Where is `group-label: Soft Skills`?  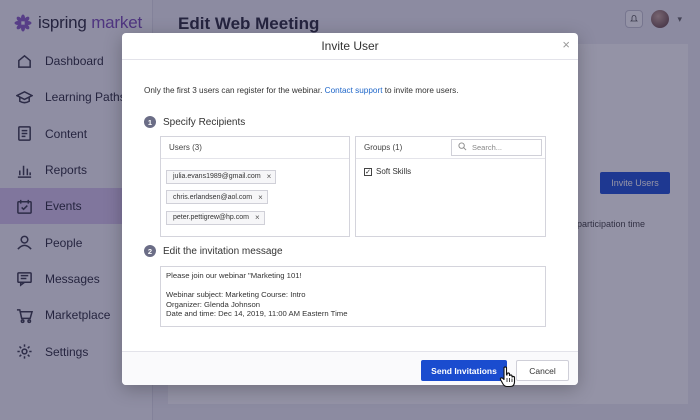 group-label: Soft Skills is located at coordinates (394, 171).